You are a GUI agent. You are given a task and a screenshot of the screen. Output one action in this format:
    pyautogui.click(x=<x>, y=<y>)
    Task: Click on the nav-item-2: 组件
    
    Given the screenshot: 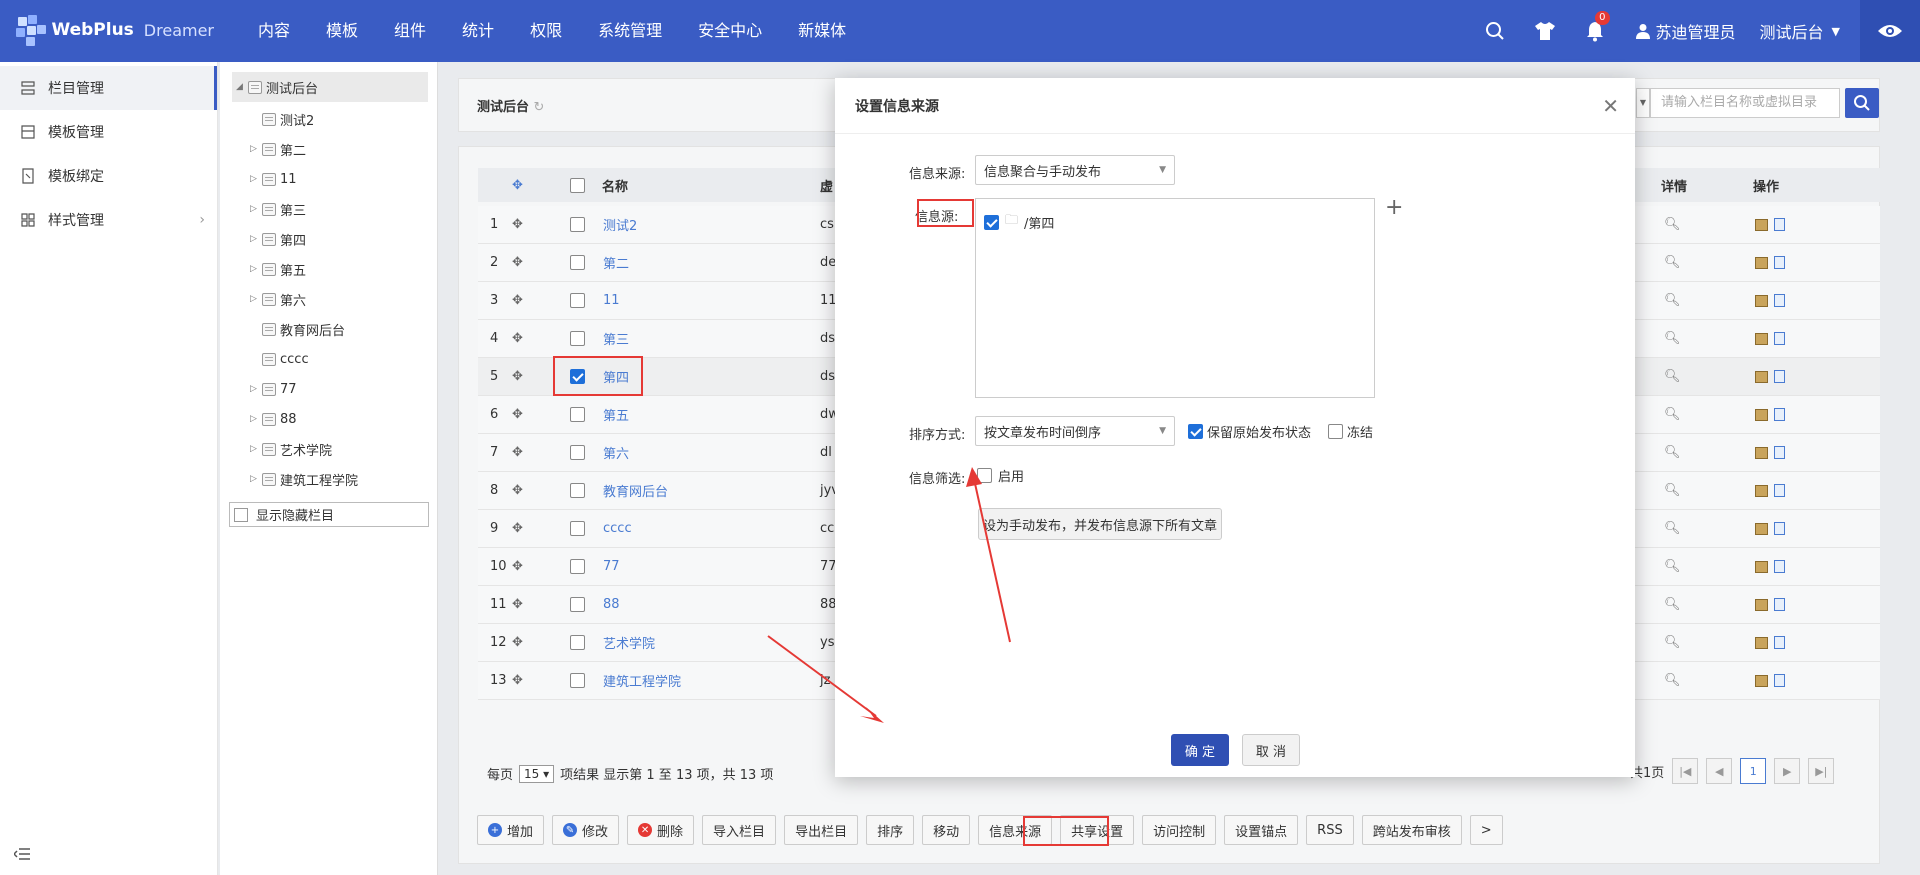 What is the action you would take?
    pyautogui.click(x=410, y=31)
    